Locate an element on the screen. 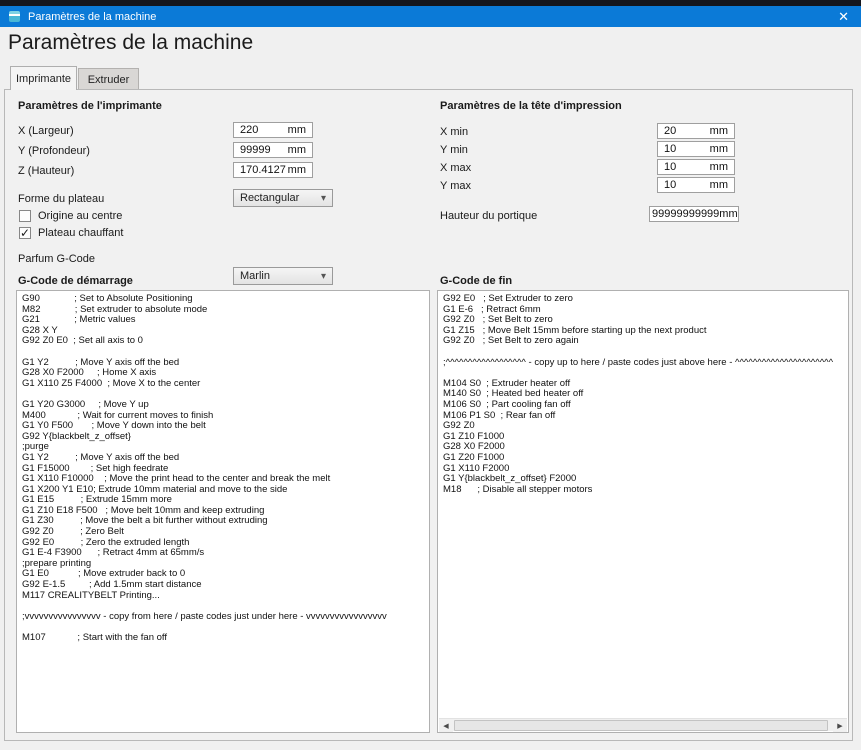 This screenshot has width=861, height=750. scroll-right-icon: ▶ is located at coordinates (840, 725).